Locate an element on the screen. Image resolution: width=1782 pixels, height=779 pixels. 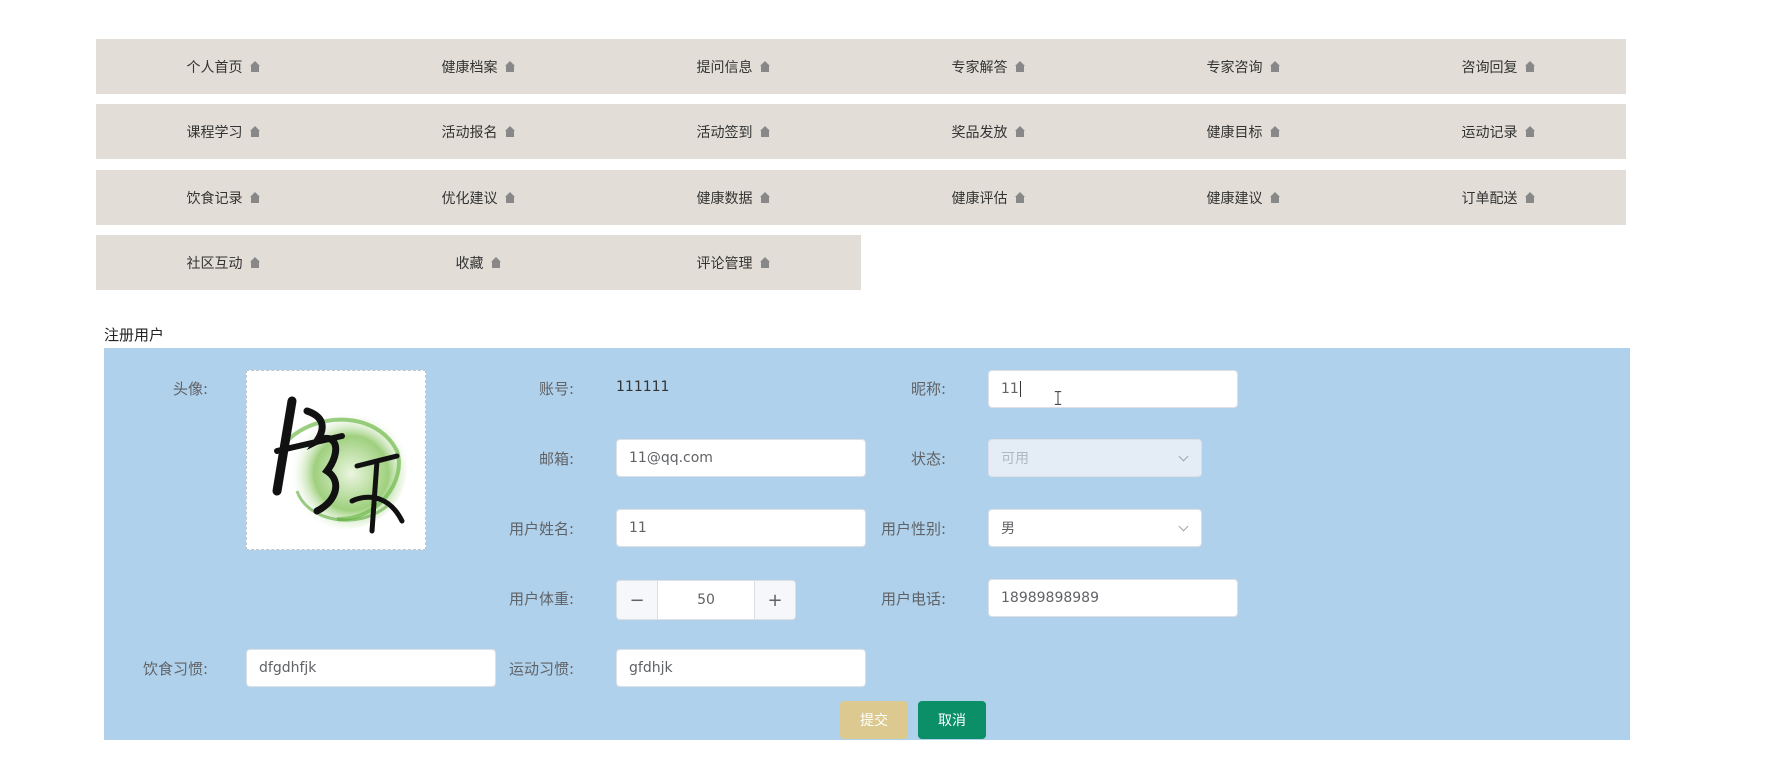
nav-item: 健康数据 is located at coordinates (733, 197).